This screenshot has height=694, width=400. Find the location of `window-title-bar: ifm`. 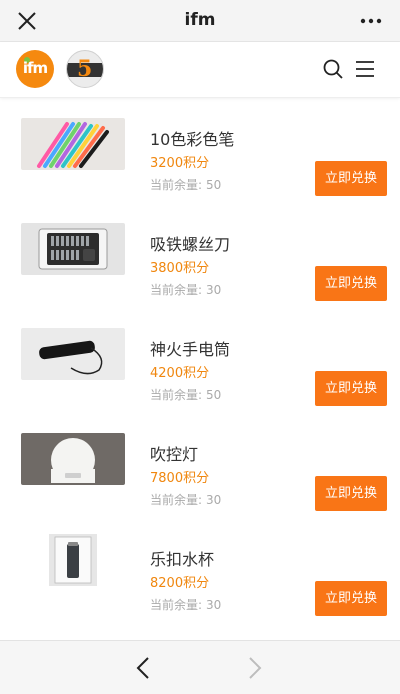

window-title-bar: ifm is located at coordinates (200, 21).